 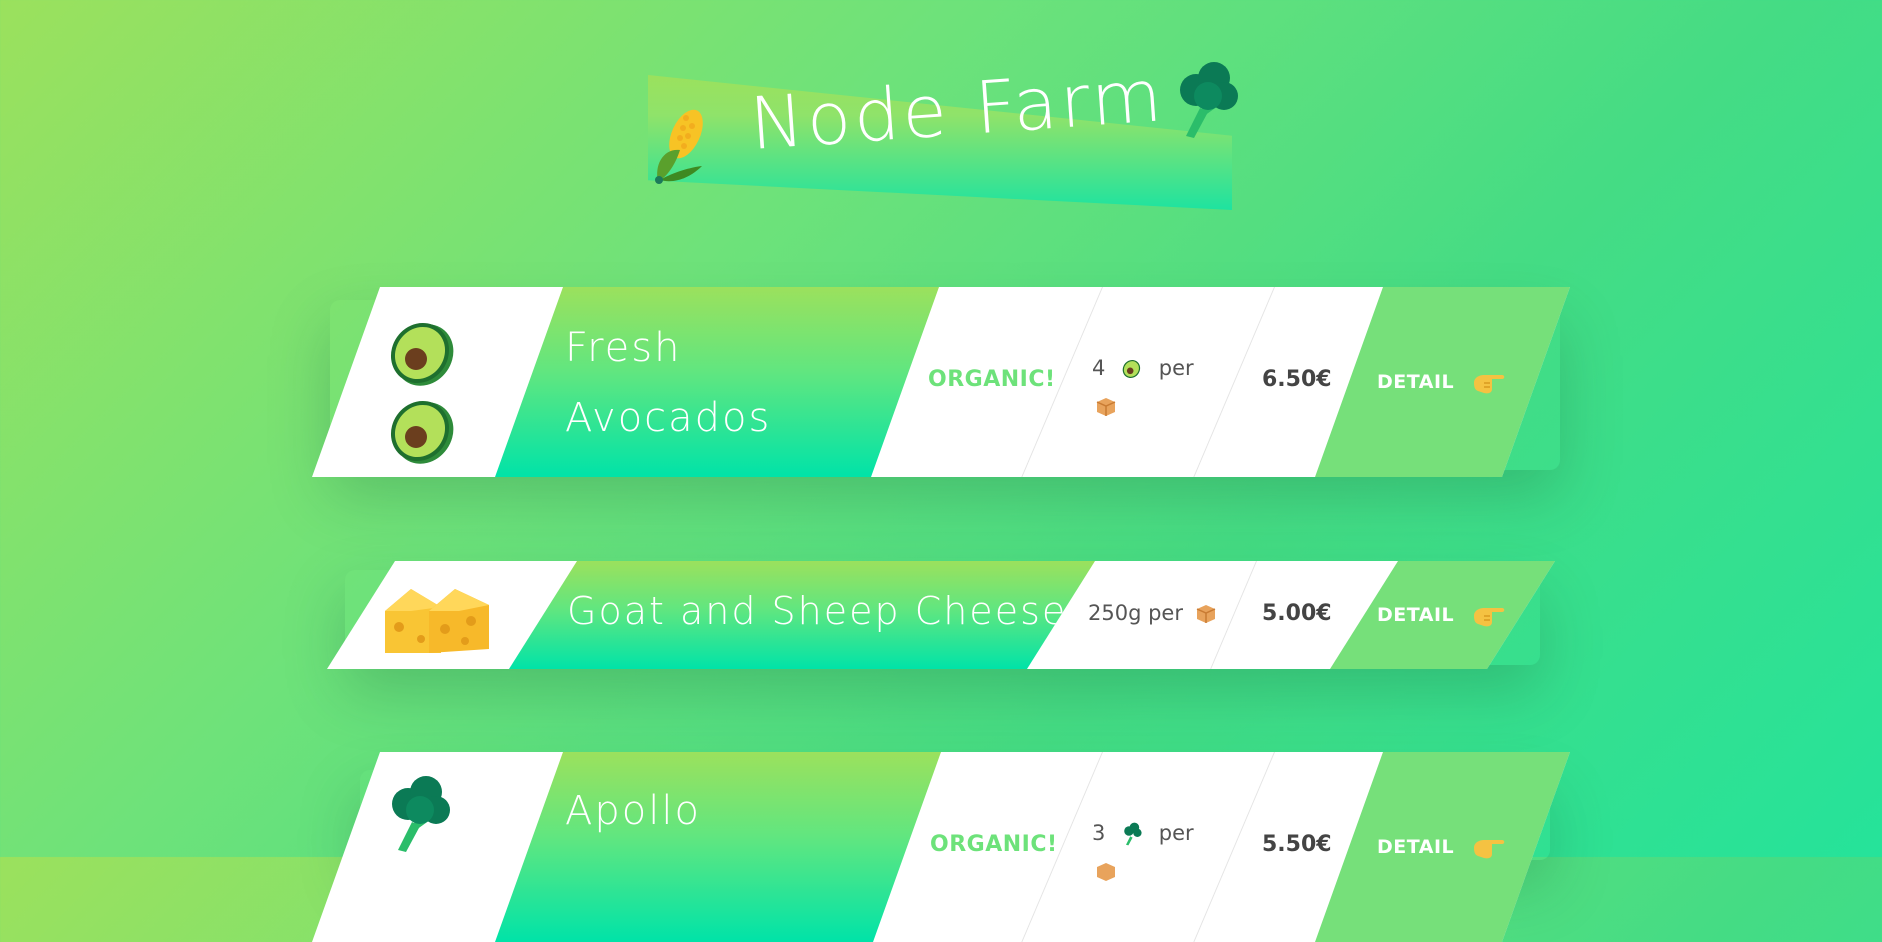 I want to click on corn-icon, so click(x=679, y=146).